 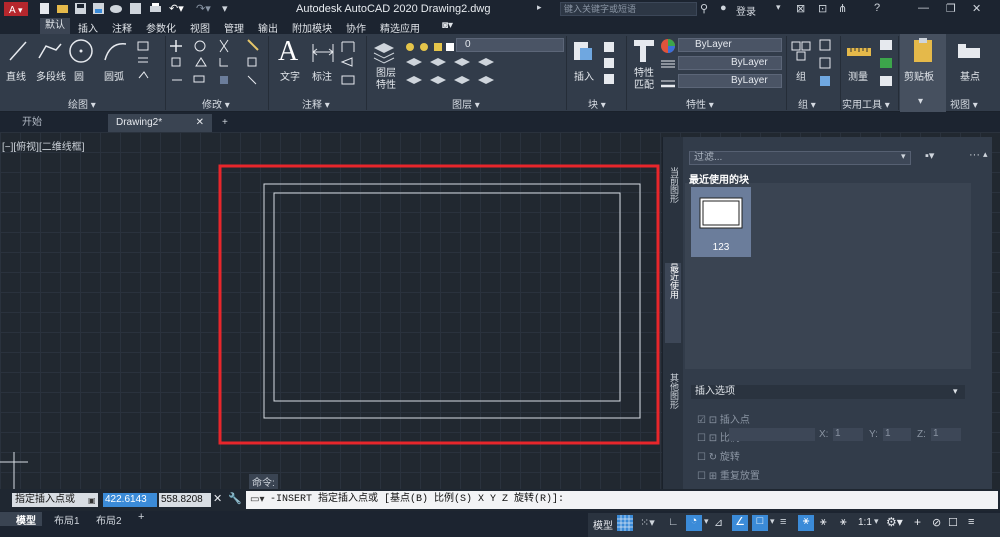 I want to click on ortho-icon: ∟, so click(x=673, y=522).